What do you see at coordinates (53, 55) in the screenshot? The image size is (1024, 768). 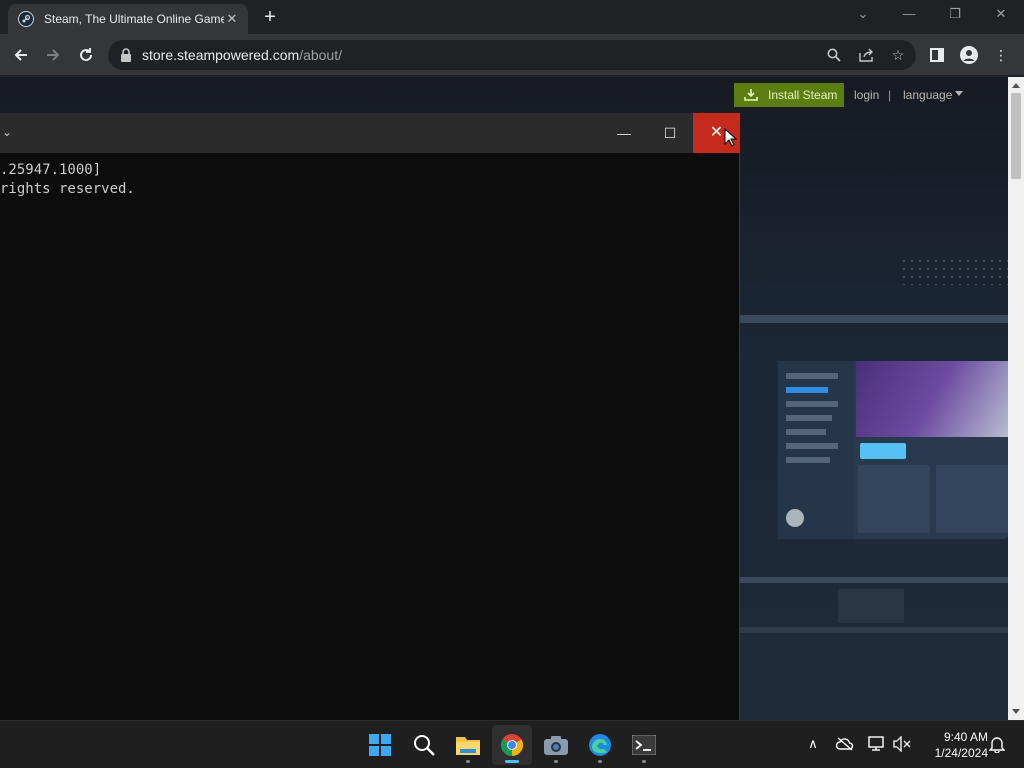 I see `forward-icon` at bounding box center [53, 55].